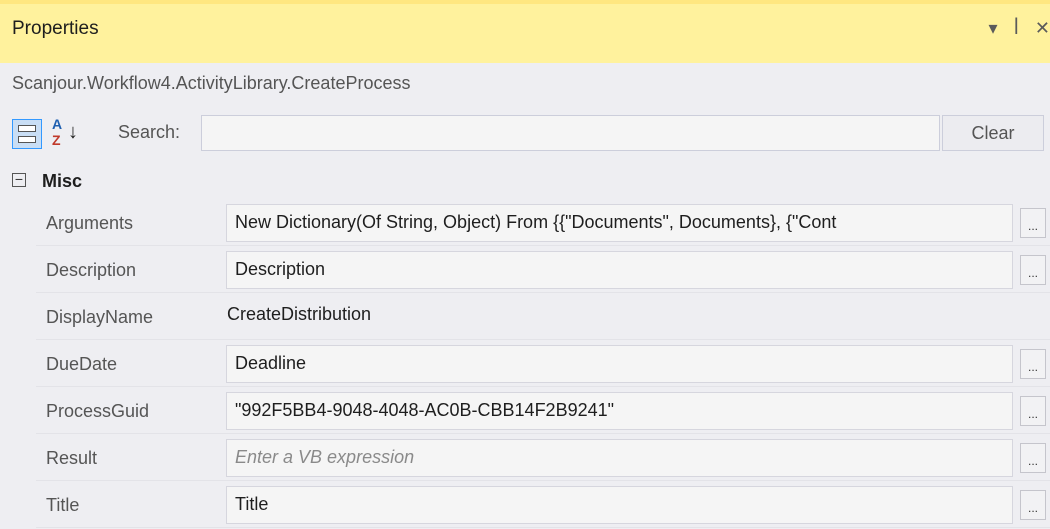 The width and height of the screenshot is (1050, 529). Describe the element at coordinates (91, 270) in the screenshot. I see `property-name: Description` at that location.